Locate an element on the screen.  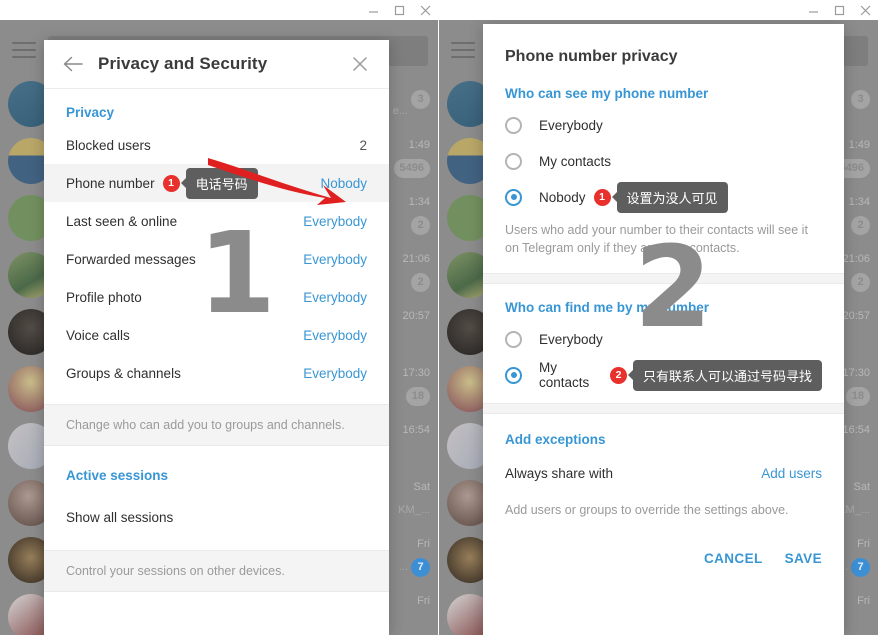
radio-find-my-contacts: My contacts 2 只有联系人可以通过号码寻找 is located at coordinates (663, 375).